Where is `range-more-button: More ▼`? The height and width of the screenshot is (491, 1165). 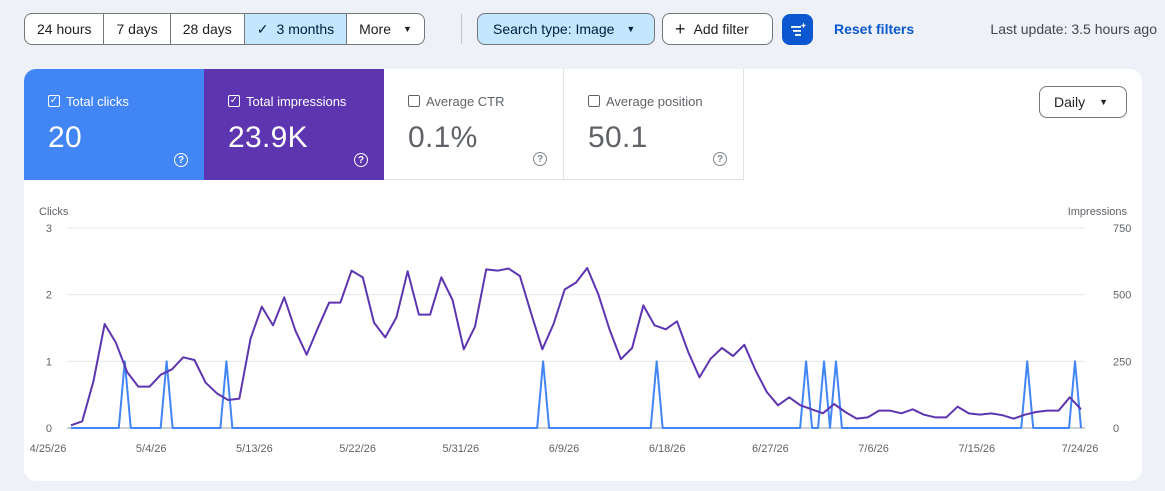 range-more-button: More ▼ is located at coordinates (385, 29).